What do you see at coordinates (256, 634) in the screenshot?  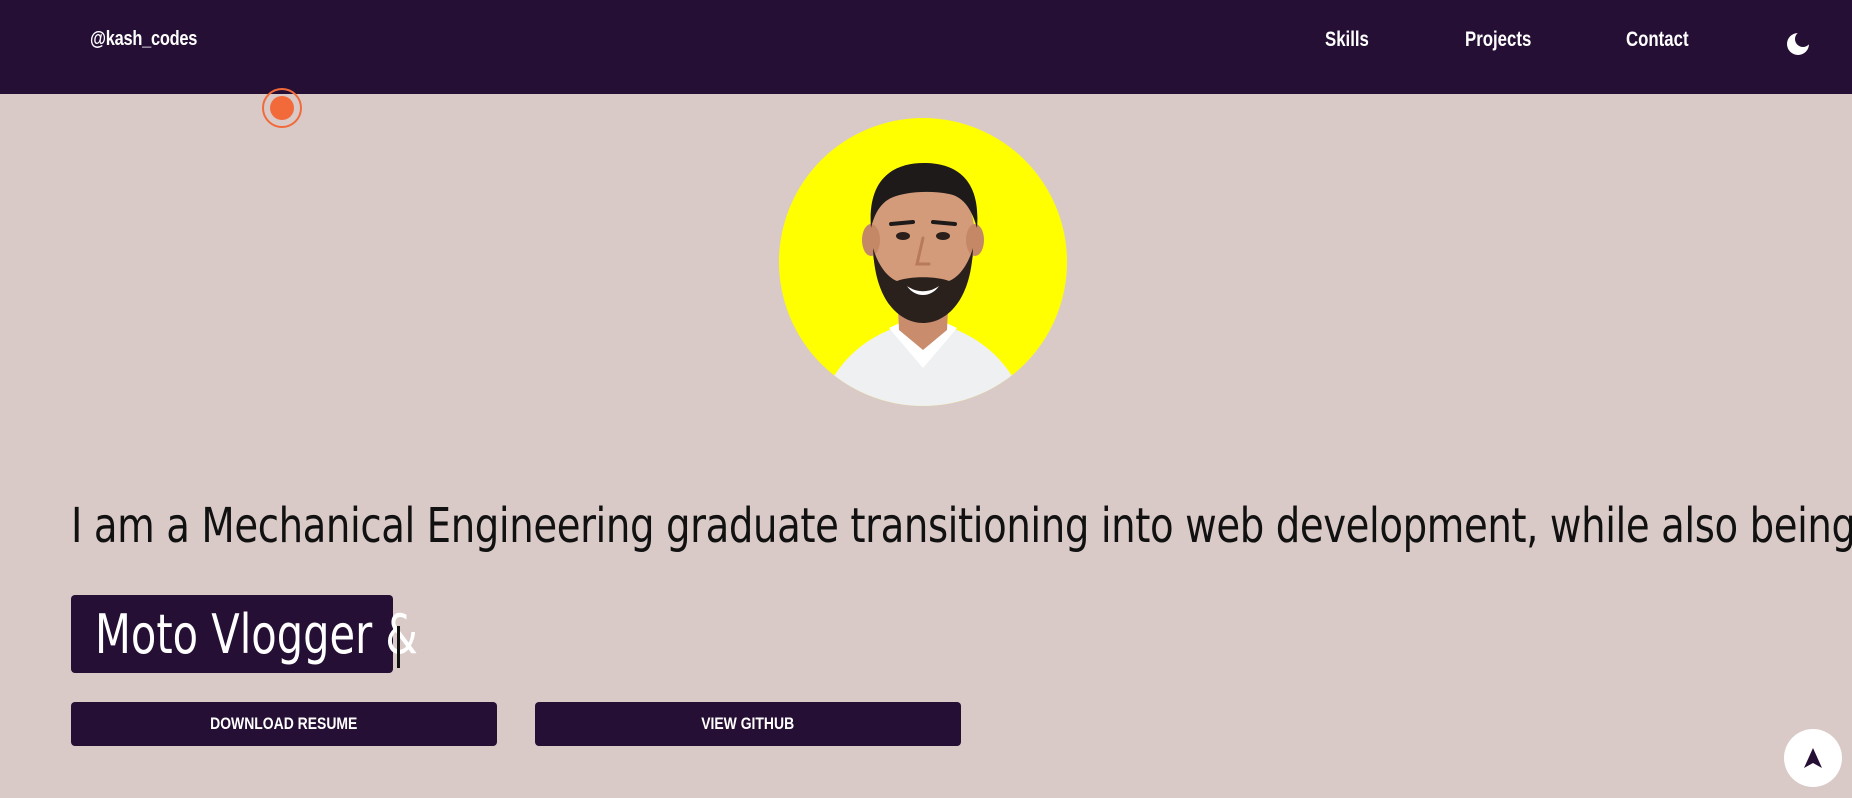 I see `typed-role-text: Moto Vlogger &` at bounding box center [256, 634].